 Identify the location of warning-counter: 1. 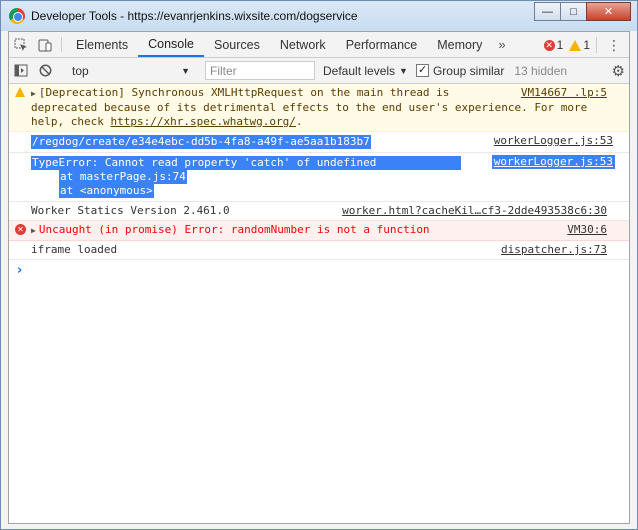
(579, 45).